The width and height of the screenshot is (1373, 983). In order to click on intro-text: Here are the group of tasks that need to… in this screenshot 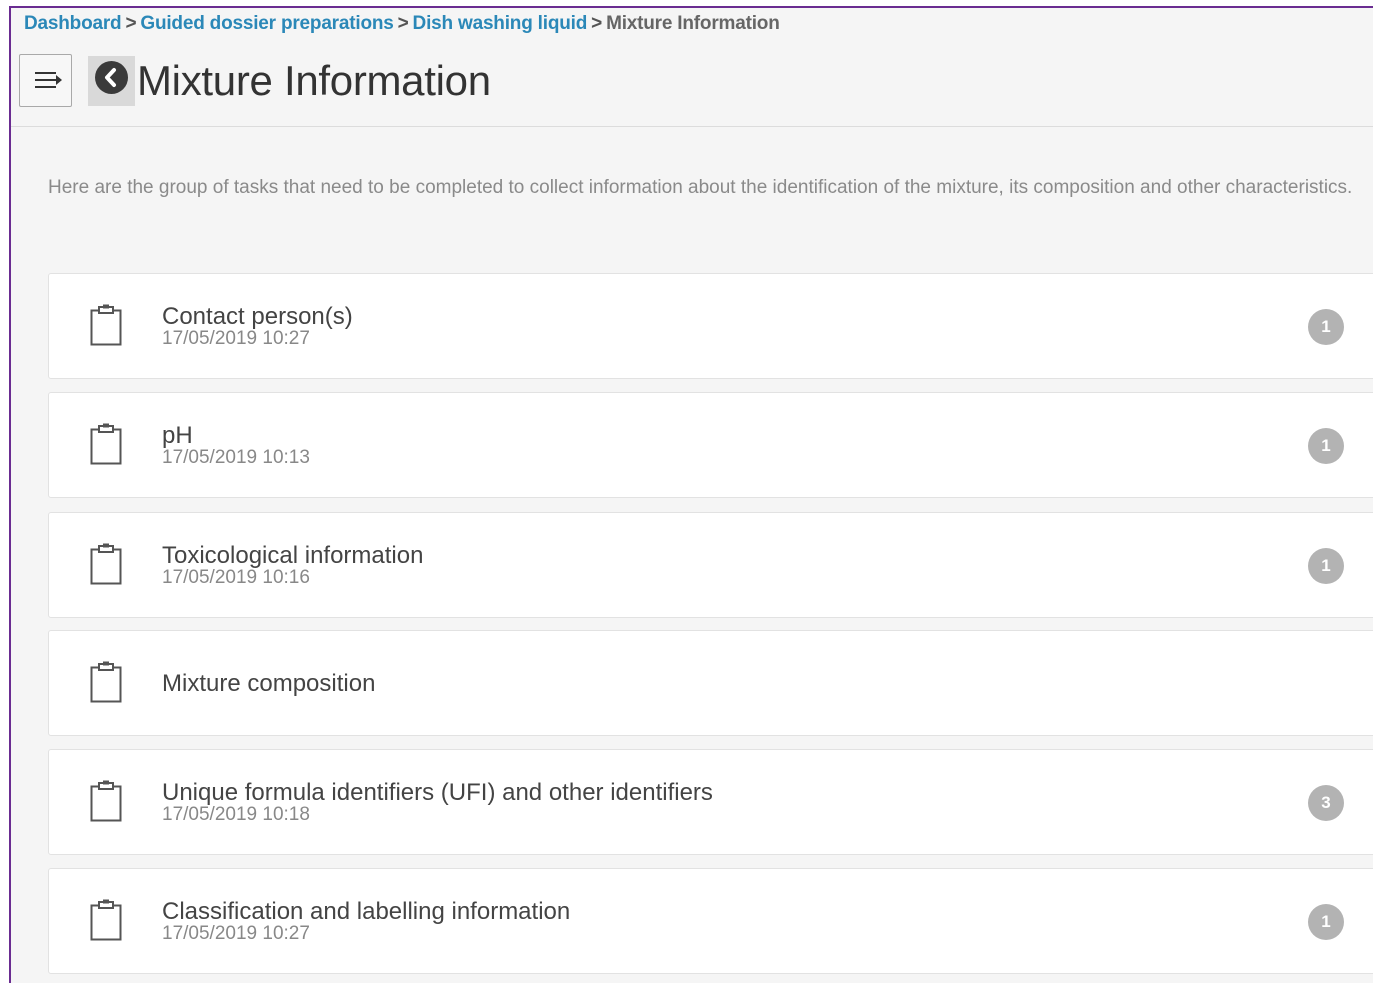, I will do `click(700, 187)`.